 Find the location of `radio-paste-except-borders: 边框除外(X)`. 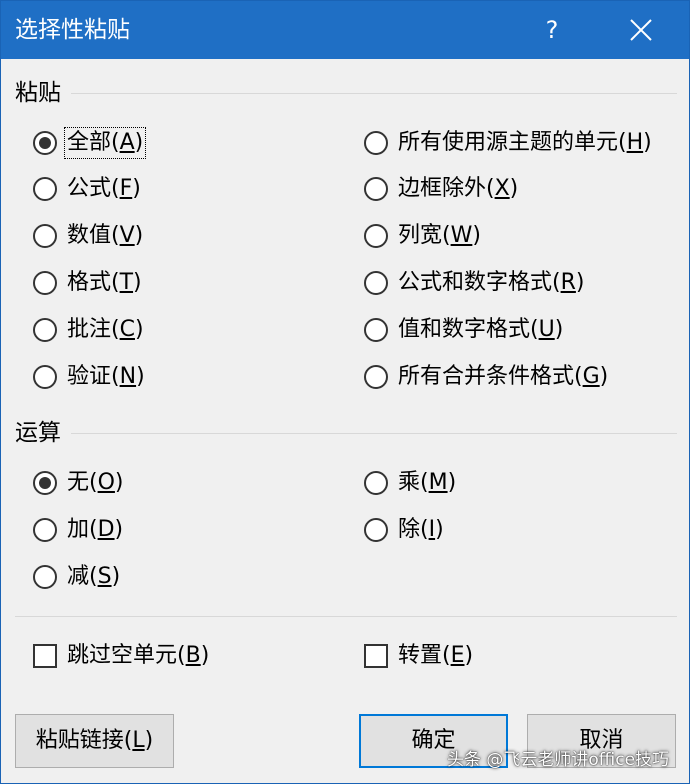

radio-paste-except-borders: 边框除外(X) is located at coordinates (442, 189).